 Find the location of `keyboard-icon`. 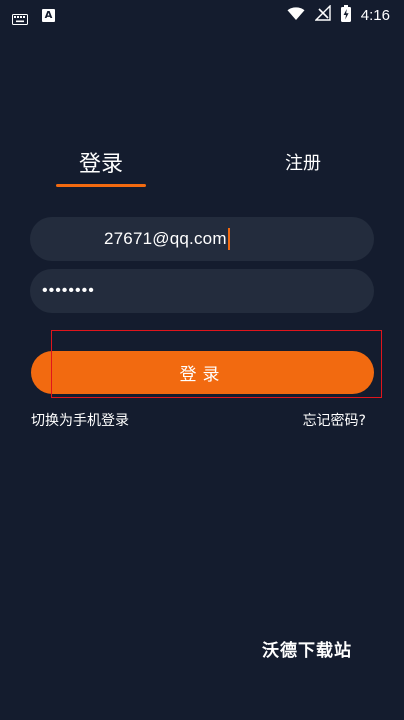

keyboard-icon is located at coordinates (20, 17).